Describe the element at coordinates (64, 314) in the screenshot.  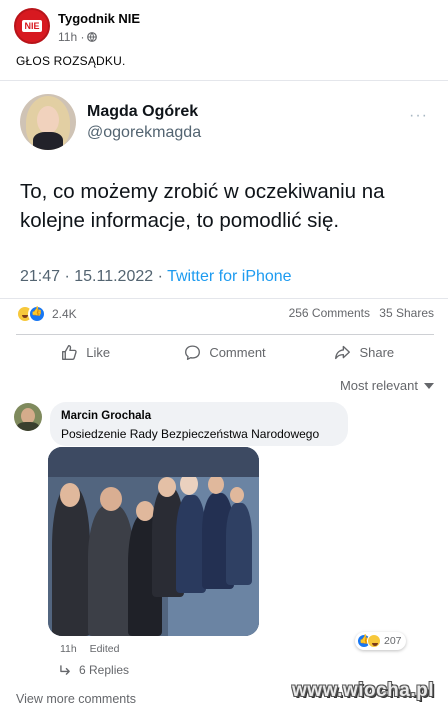
I see `reaction-count: 2.4K` at that location.